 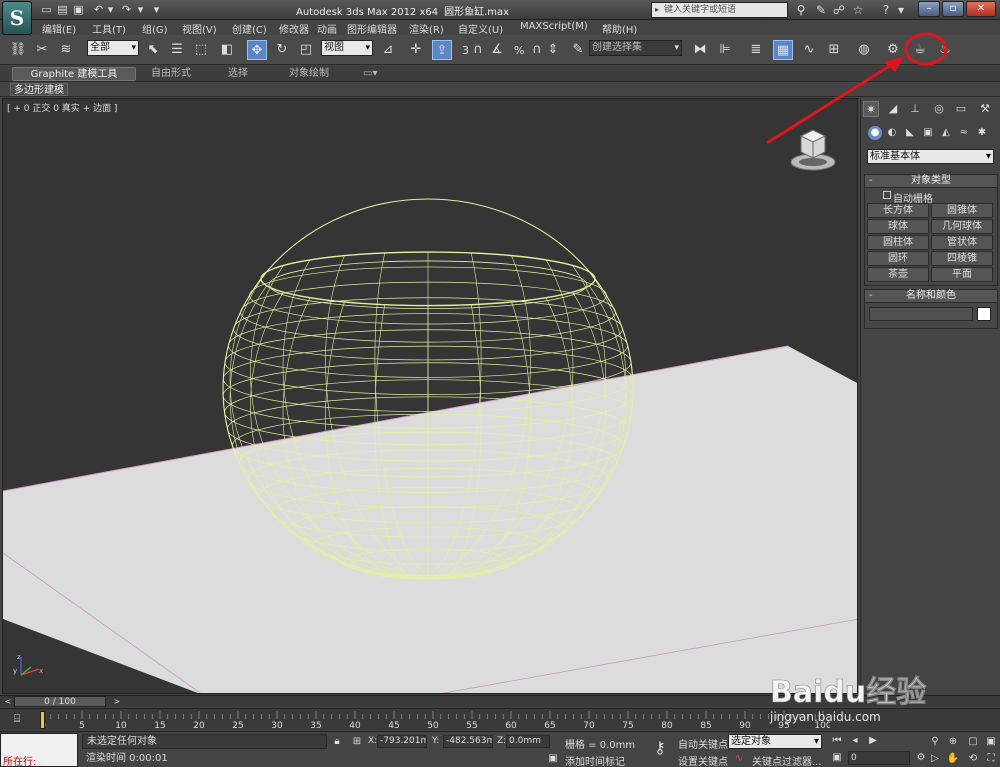 I want to click on select-link-icon: ⛓, so click(x=18, y=50).